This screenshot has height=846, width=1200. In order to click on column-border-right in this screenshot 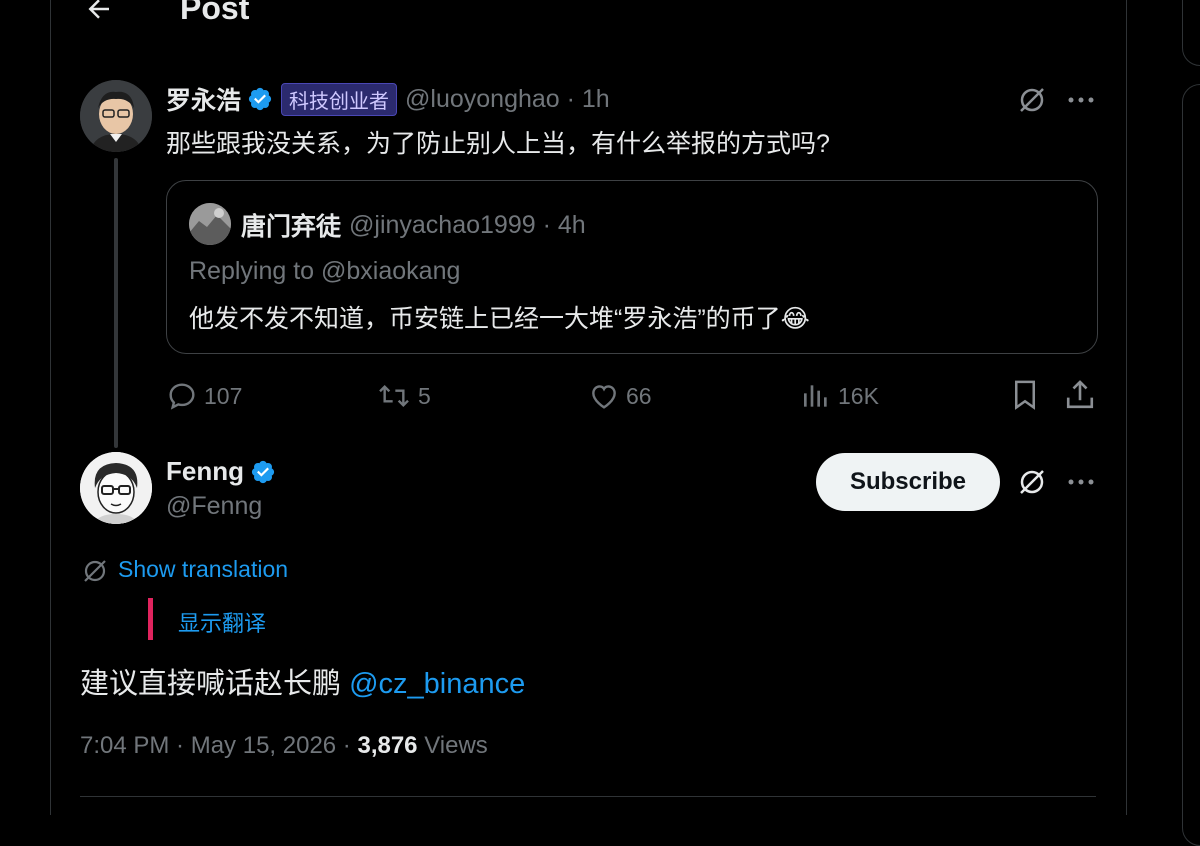, I will do `click(1126, 407)`.